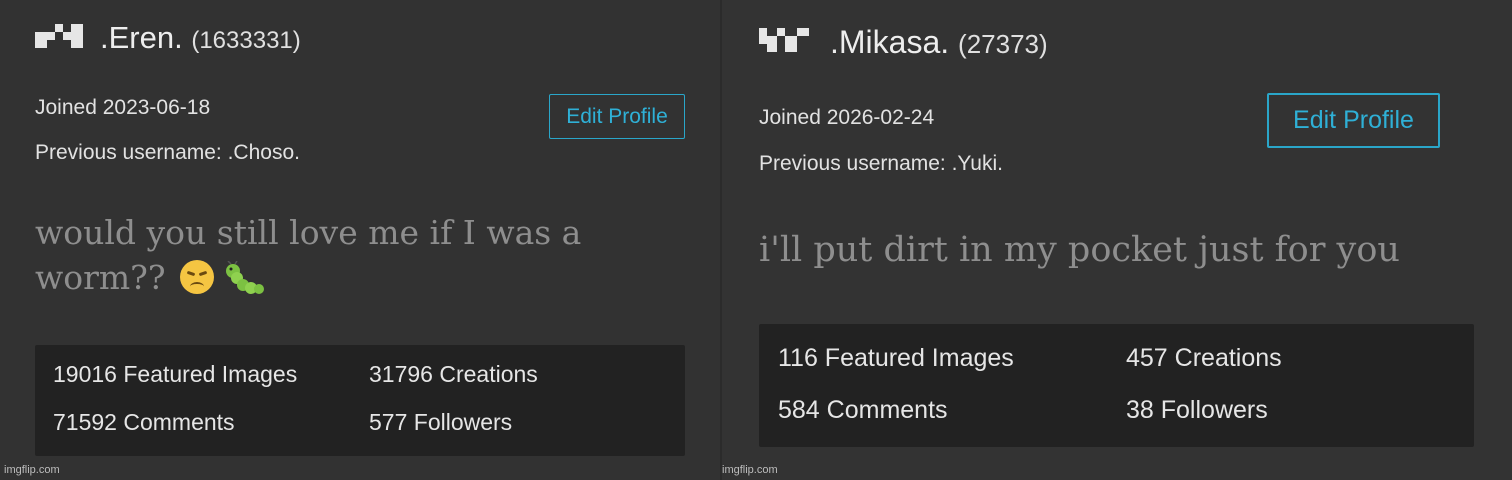  Describe the element at coordinates (1079, 250) in the screenshot. I see `profile-bio: i'll put dirt in my pocket just for you` at that location.